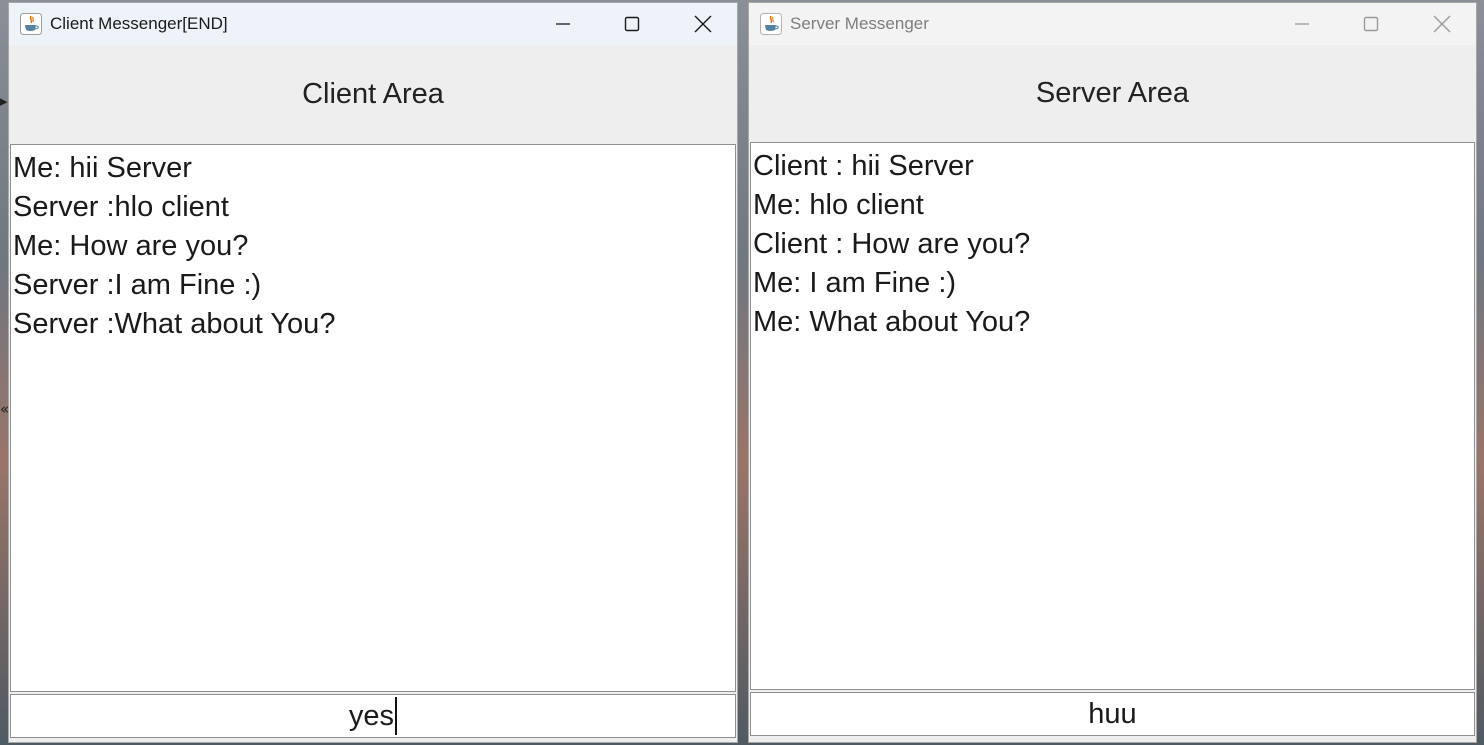 The width and height of the screenshot is (1484, 745). I want to click on server-message-input: huu, so click(1112, 714).